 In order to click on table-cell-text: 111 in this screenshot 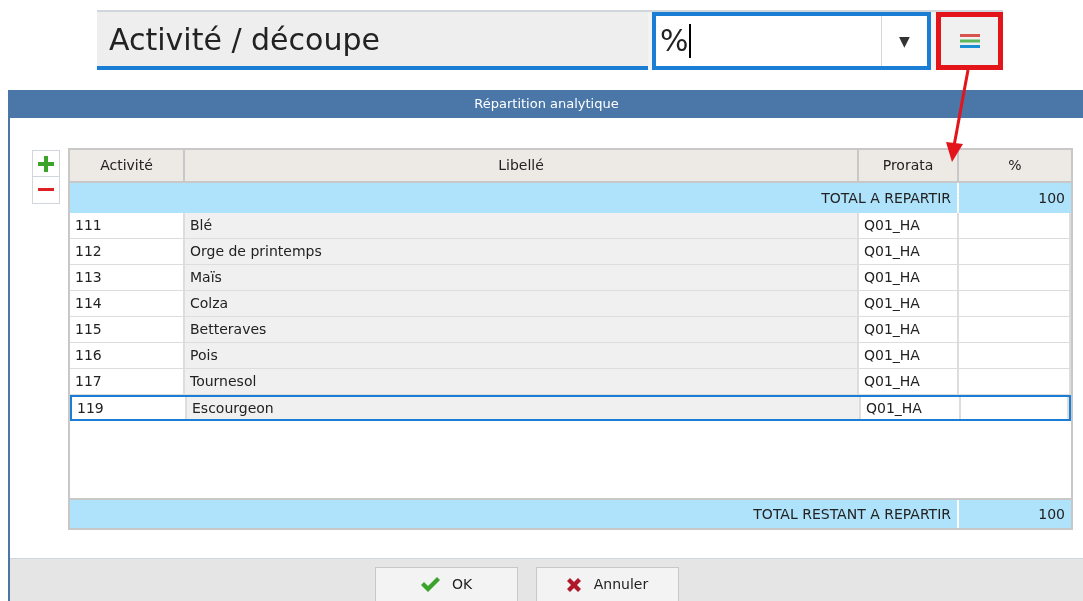, I will do `click(88, 225)`.